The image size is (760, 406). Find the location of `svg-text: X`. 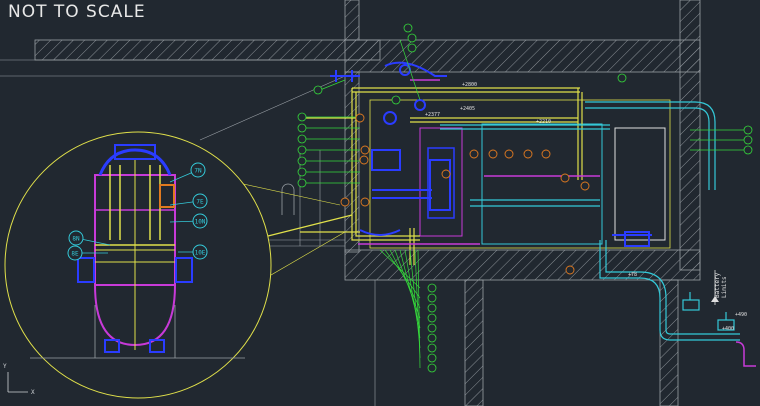

svg-text: X is located at coordinates (33, 392).